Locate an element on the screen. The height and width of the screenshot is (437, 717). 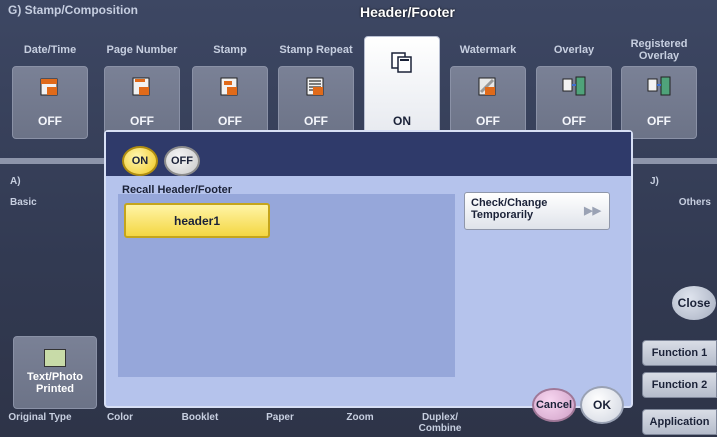
tab-label: Watermark is located at coordinates (488, 50).